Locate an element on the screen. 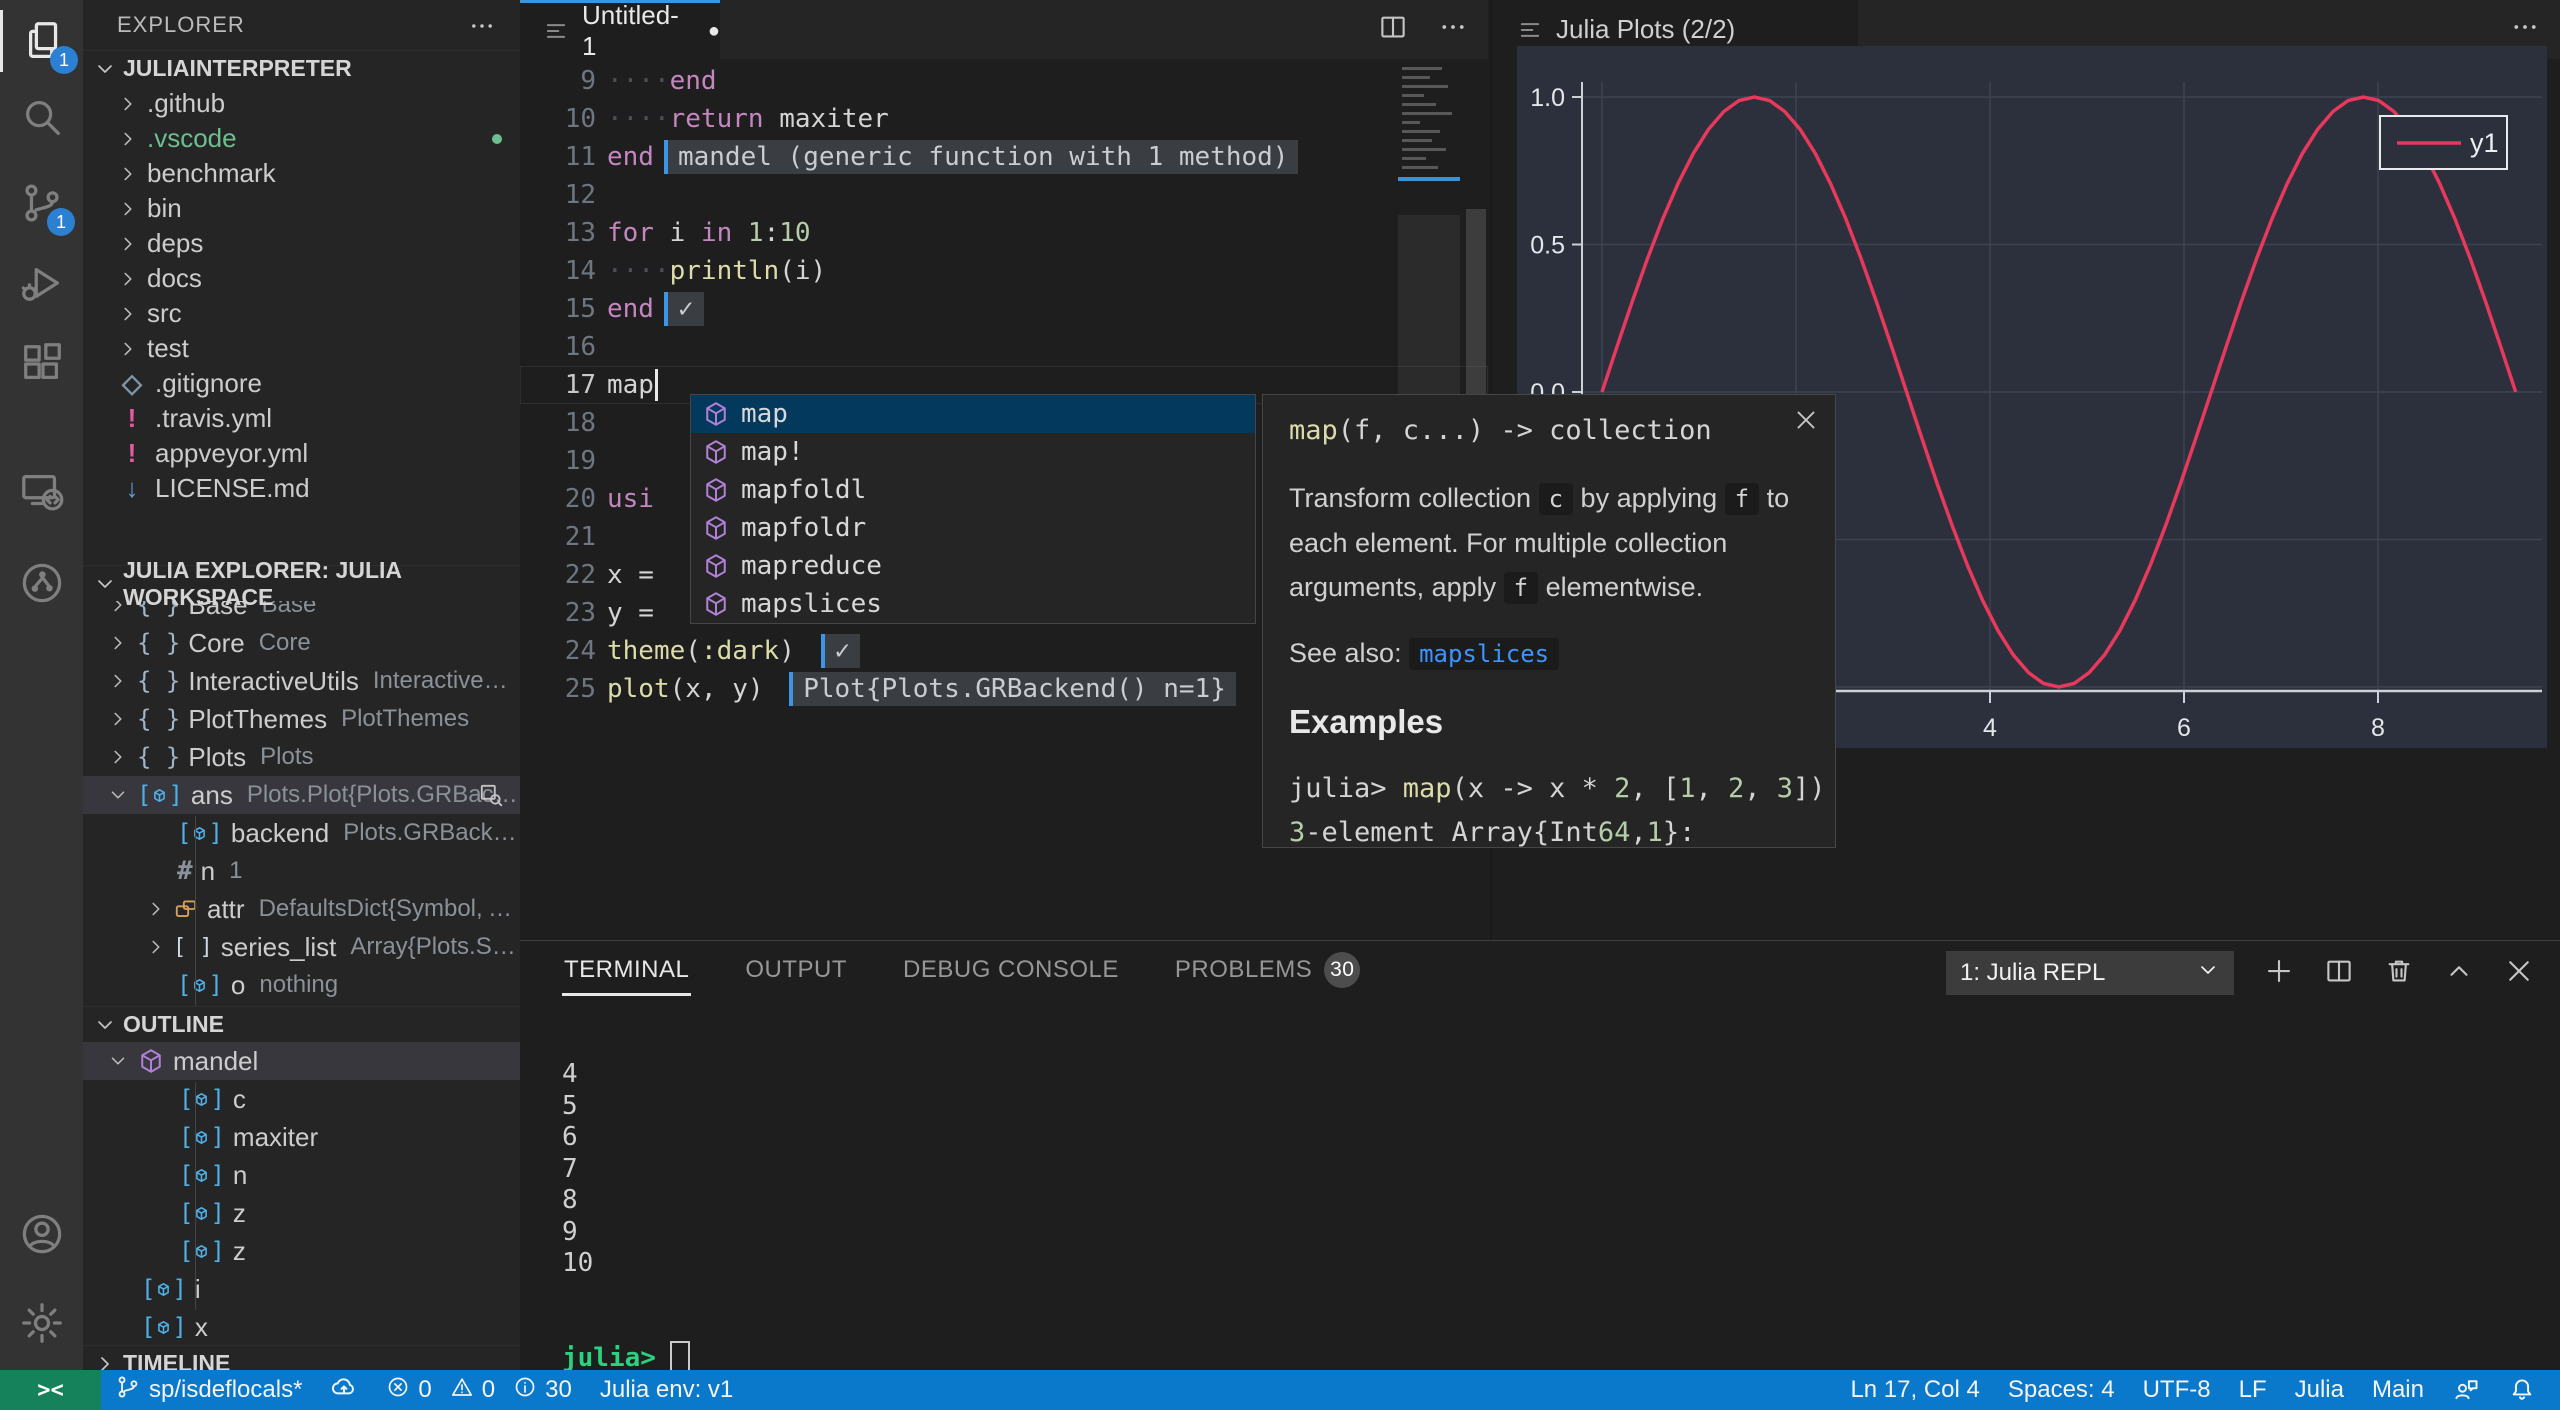 The width and height of the screenshot is (2560, 1410). code-line-14: 14 ···· println (i) is located at coordinates (1004, 271).